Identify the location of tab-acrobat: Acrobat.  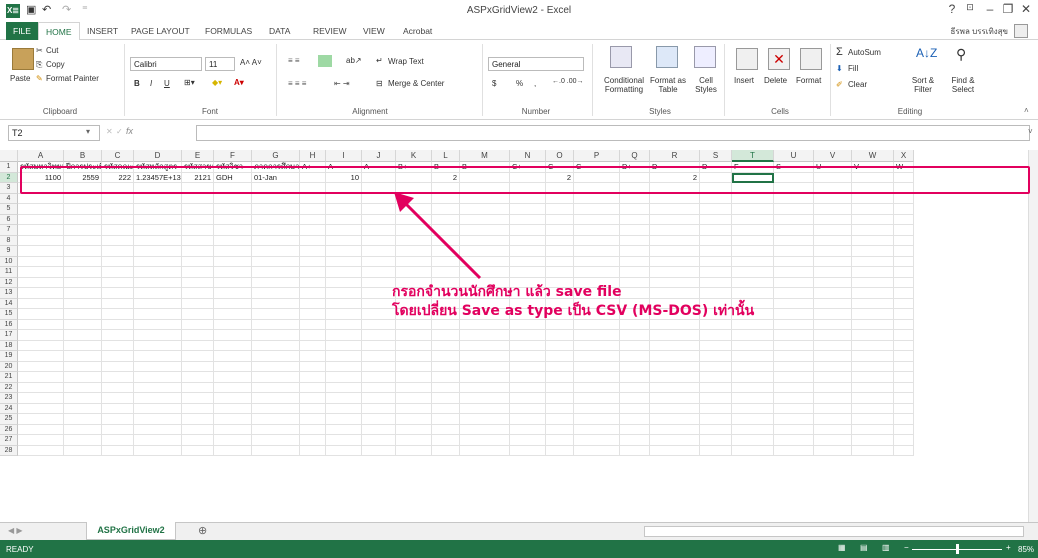
(417, 31).